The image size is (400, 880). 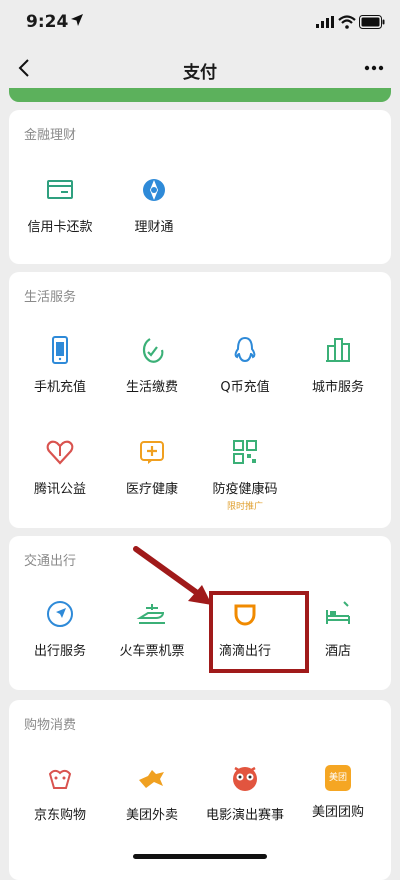 What do you see at coordinates (60, 614) in the screenshot?
I see `navigation-icon` at bounding box center [60, 614].